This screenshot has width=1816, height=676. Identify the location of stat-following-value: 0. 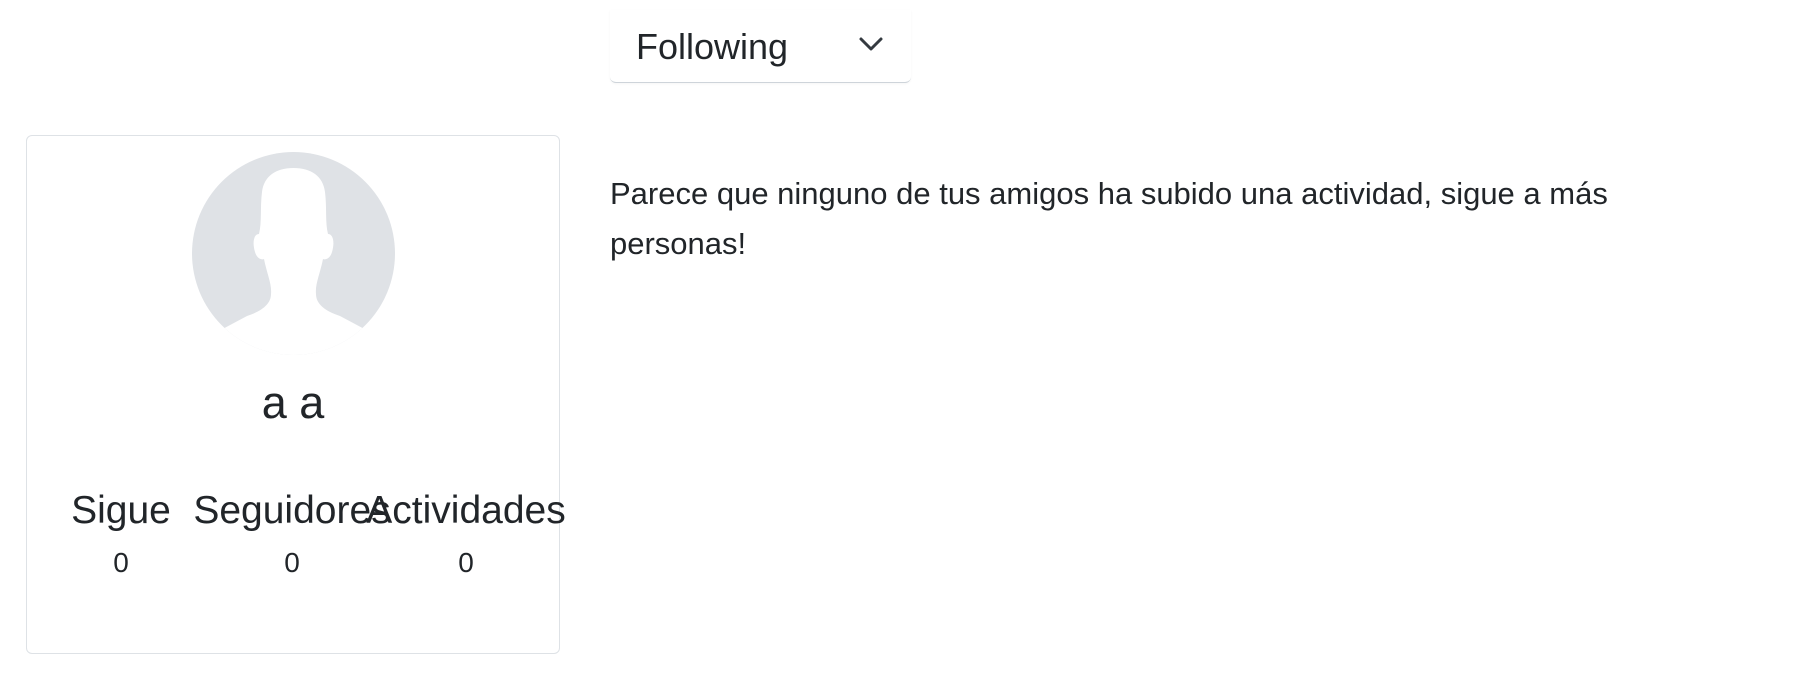
(121, 562).